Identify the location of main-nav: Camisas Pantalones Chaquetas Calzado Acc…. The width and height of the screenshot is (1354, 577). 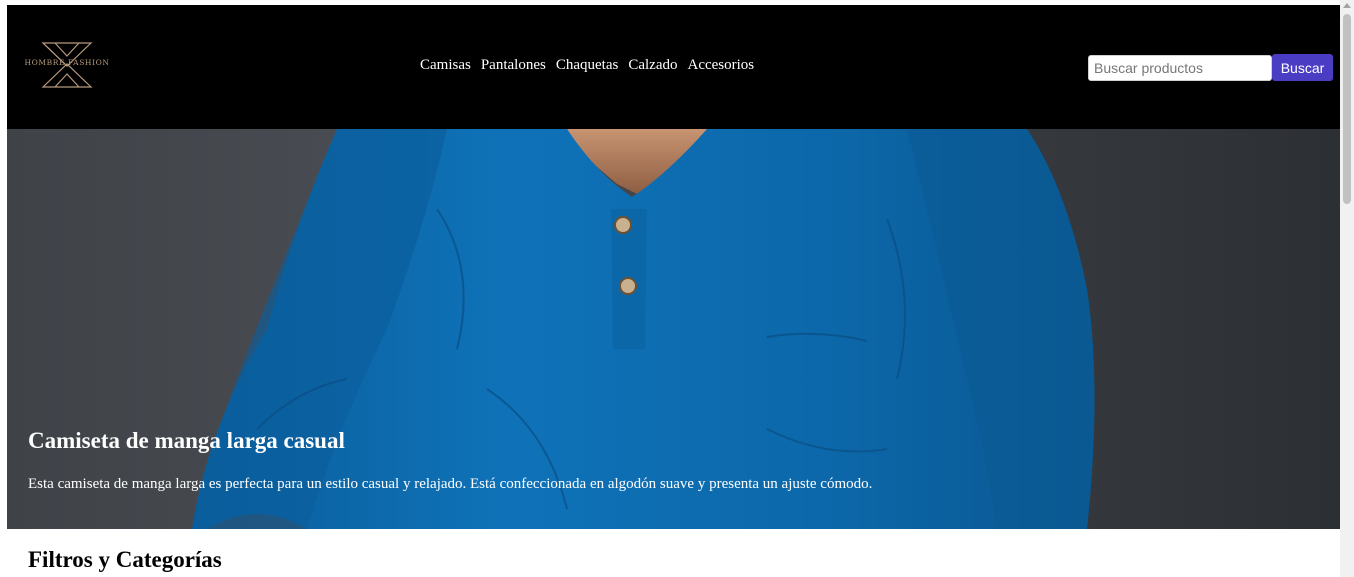
(587, 65).